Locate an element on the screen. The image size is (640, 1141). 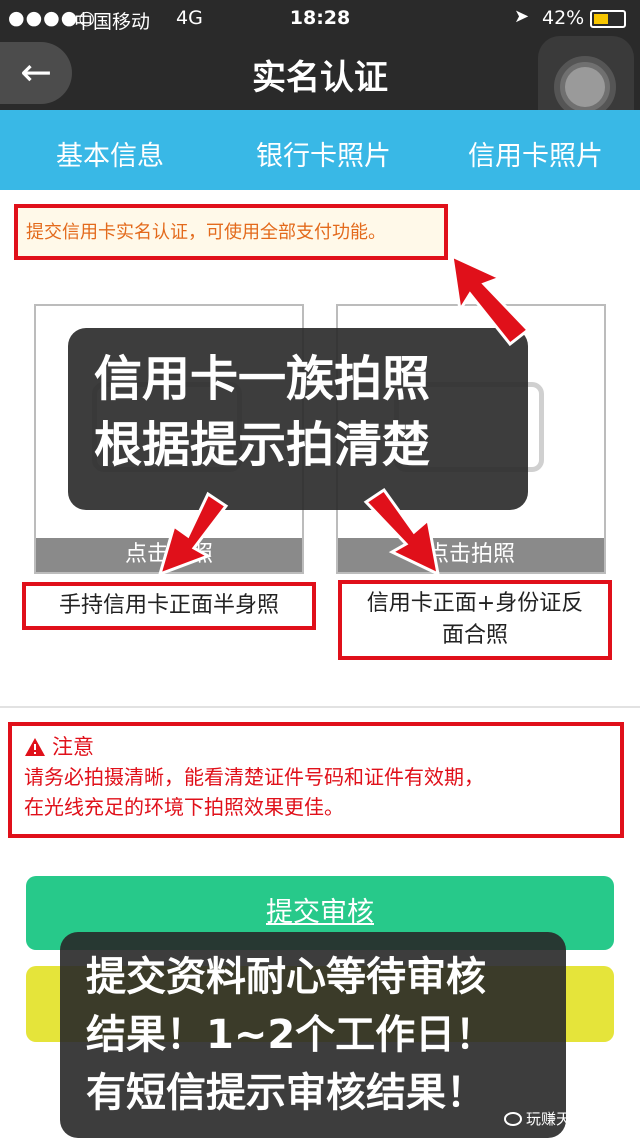
notice-line: 在光线充足的环境下拍照效果更佳。 is located at coordinates (184, 807).